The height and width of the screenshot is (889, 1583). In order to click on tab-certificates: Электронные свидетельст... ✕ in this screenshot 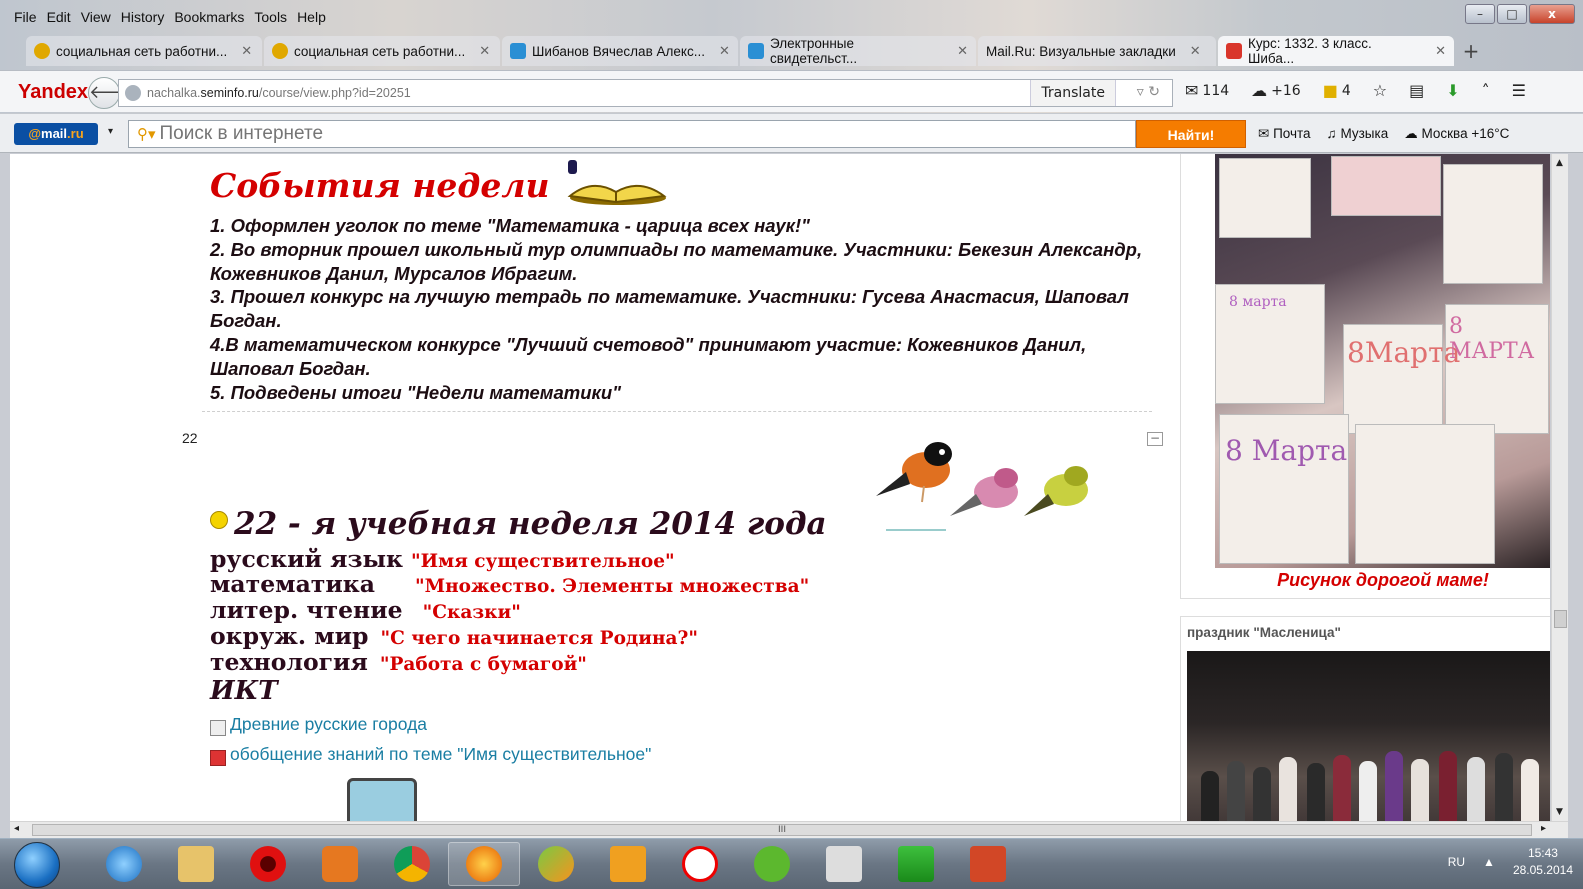, I will do `click(858, 51)`.